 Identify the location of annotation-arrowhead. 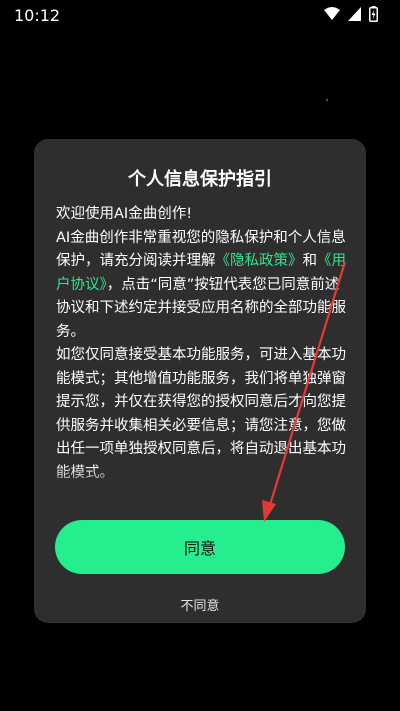
(269, 511).